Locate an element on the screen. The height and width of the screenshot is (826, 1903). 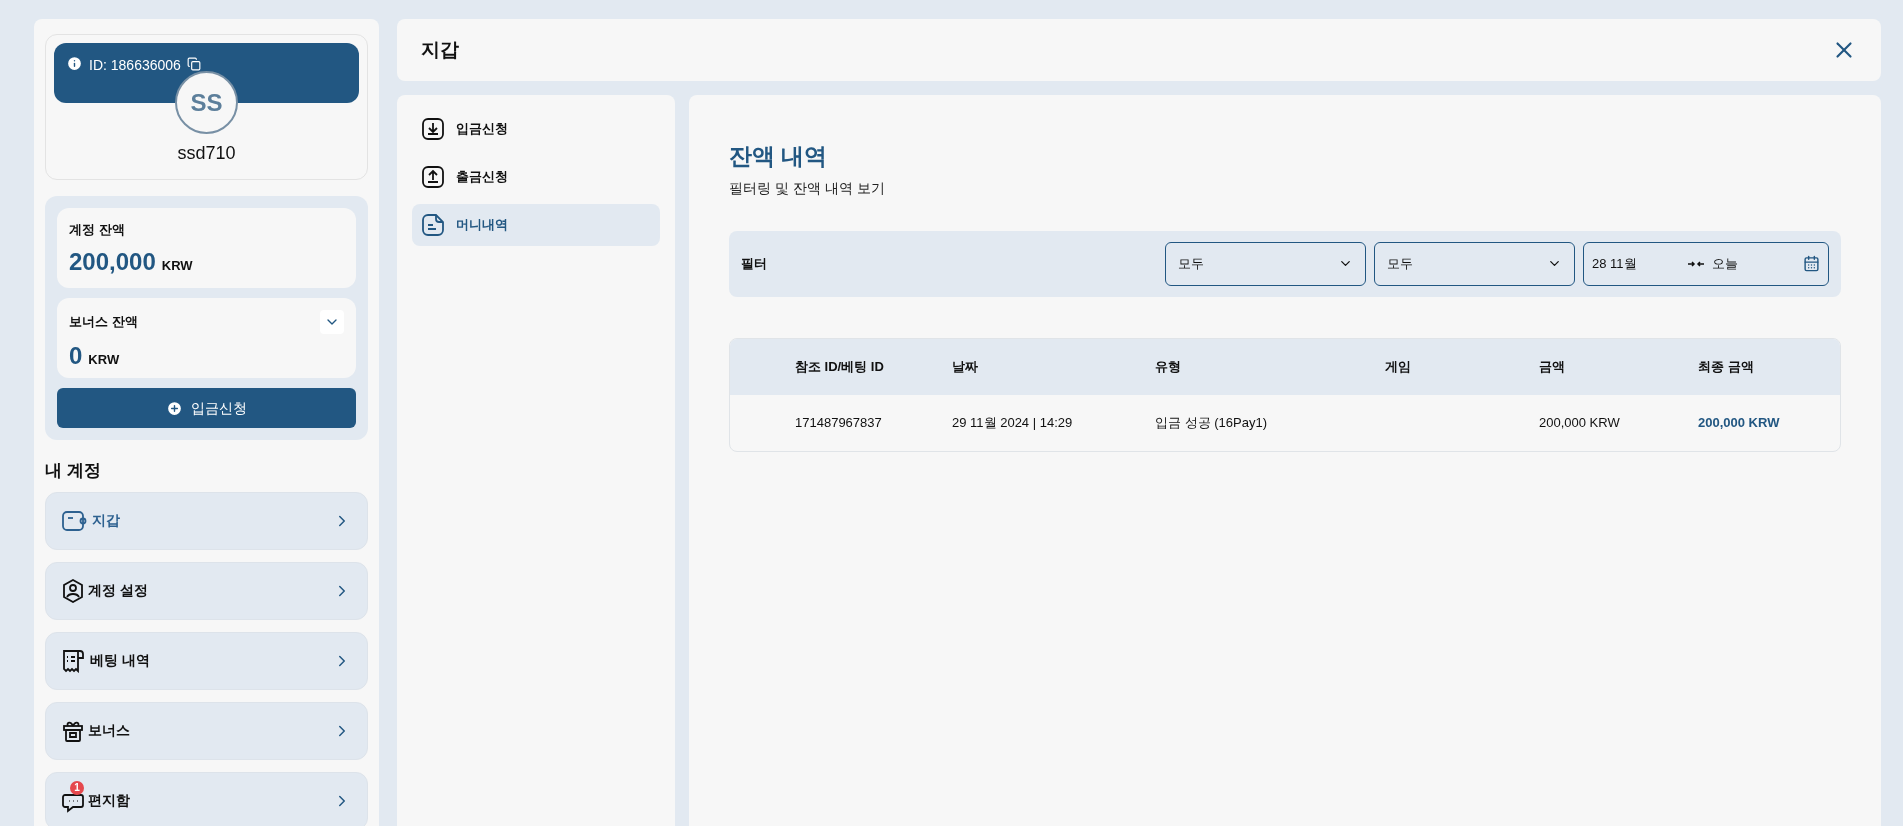
wallet-nav-item: 입금신청 is located at coordinates (536, 129).